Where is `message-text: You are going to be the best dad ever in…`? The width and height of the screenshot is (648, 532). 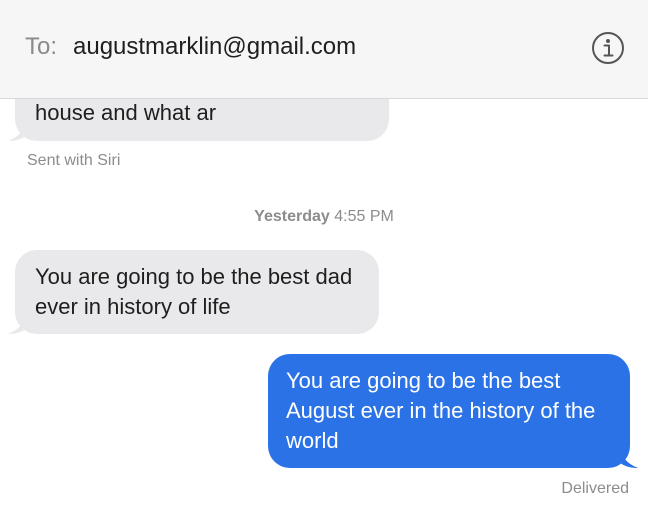 message-text: You are going to be the best dad ever in… is located at coordinates (194, 291).